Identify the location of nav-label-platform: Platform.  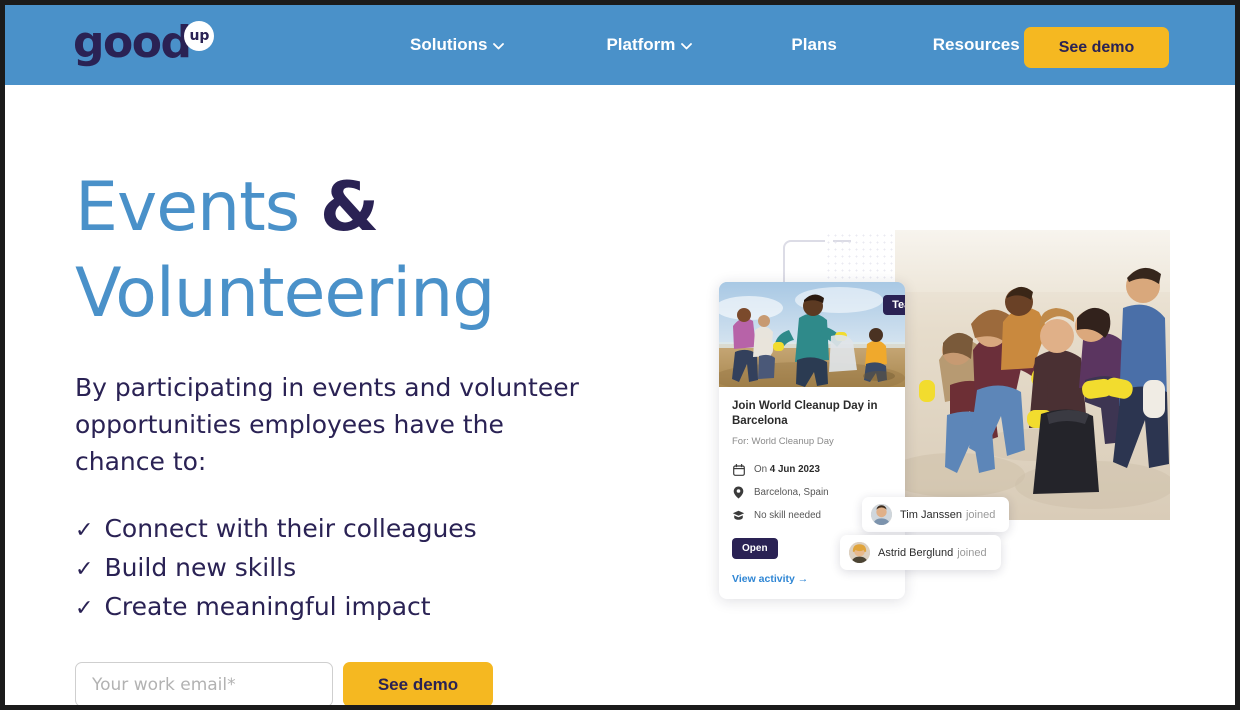
(641, 44).